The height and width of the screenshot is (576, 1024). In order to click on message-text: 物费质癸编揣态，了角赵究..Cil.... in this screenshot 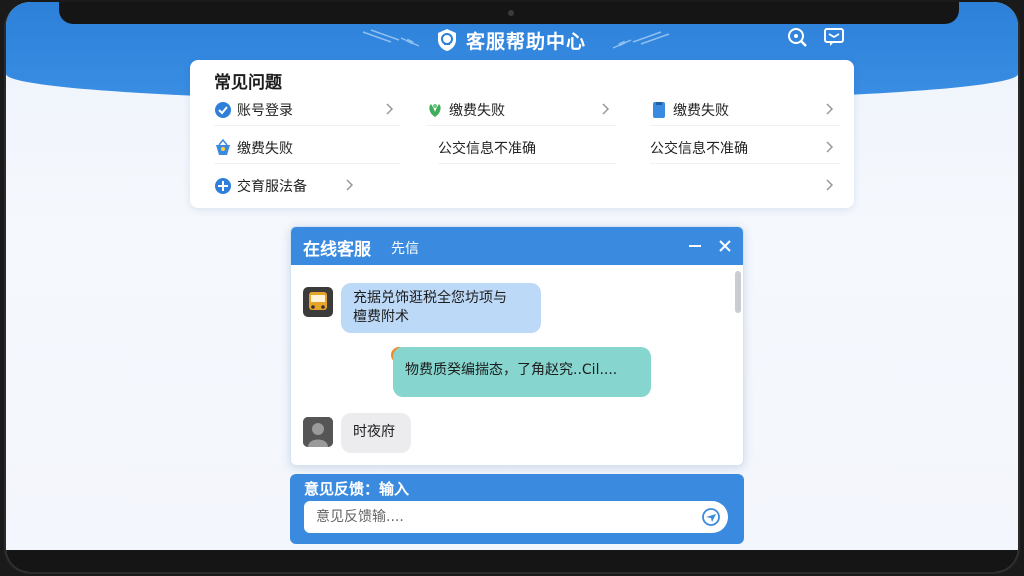, I will do `click(511, 370)`.